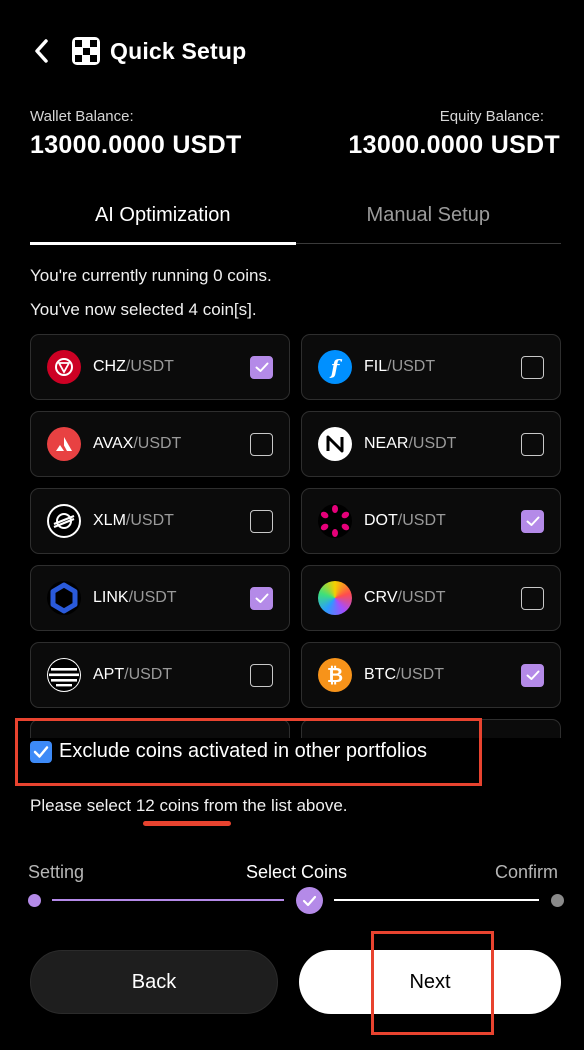 The height and width of the screenshot is (1050, 584). Describe the element at coordinates (41, 51) in the screenshot. I see `chevron-left-icon` at that location.